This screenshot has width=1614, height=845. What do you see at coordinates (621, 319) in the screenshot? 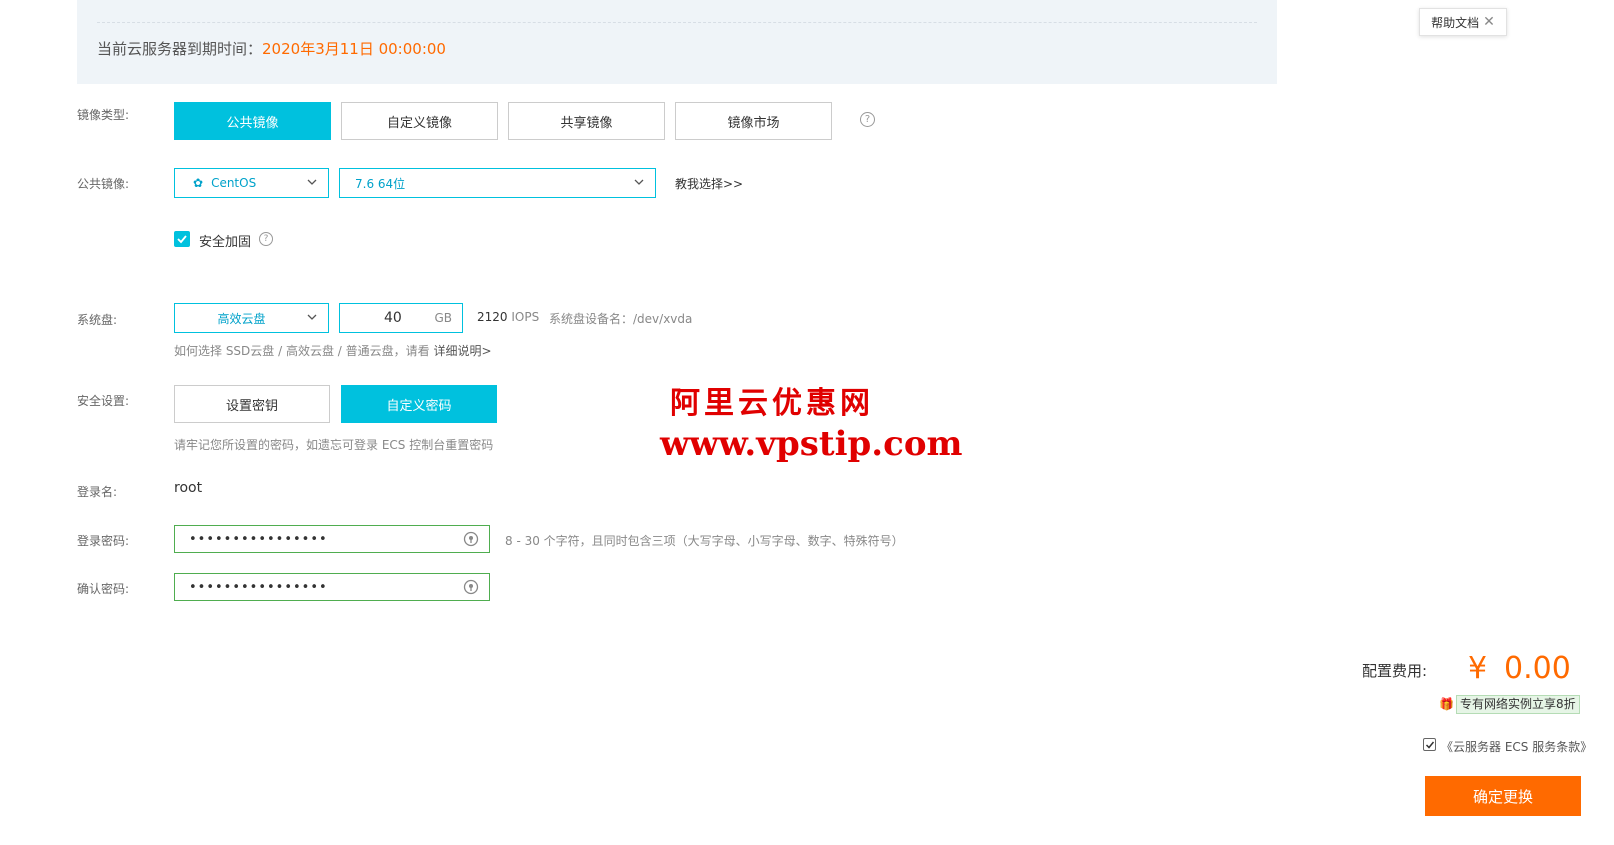
I see `device-name: 系统盘设备名：/dev/xvda` at bounding box center [621, 319].